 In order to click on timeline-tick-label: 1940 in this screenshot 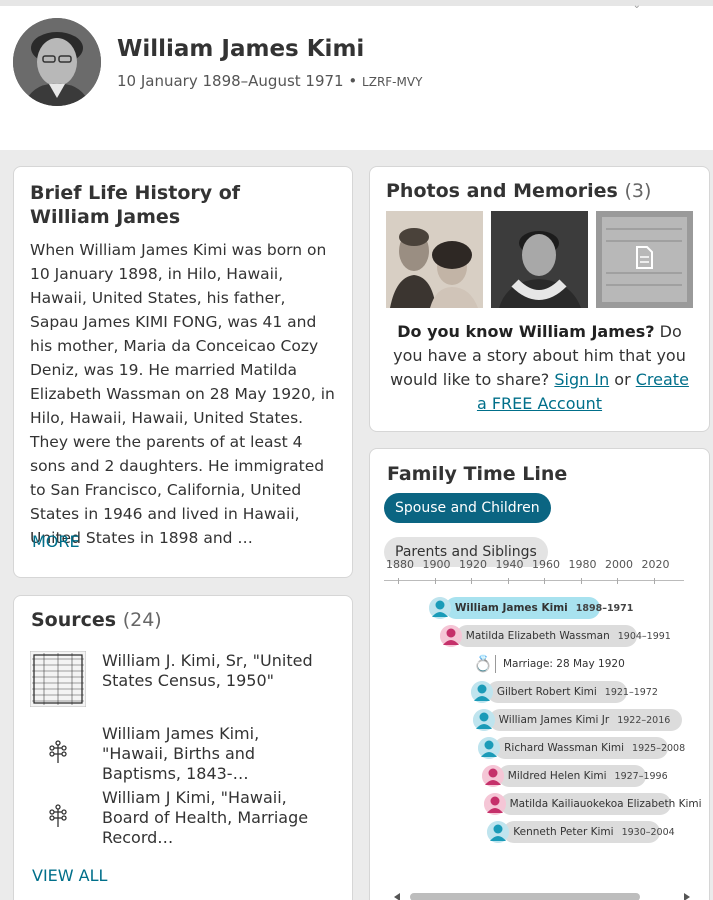, I will do `click(509, 564)`.